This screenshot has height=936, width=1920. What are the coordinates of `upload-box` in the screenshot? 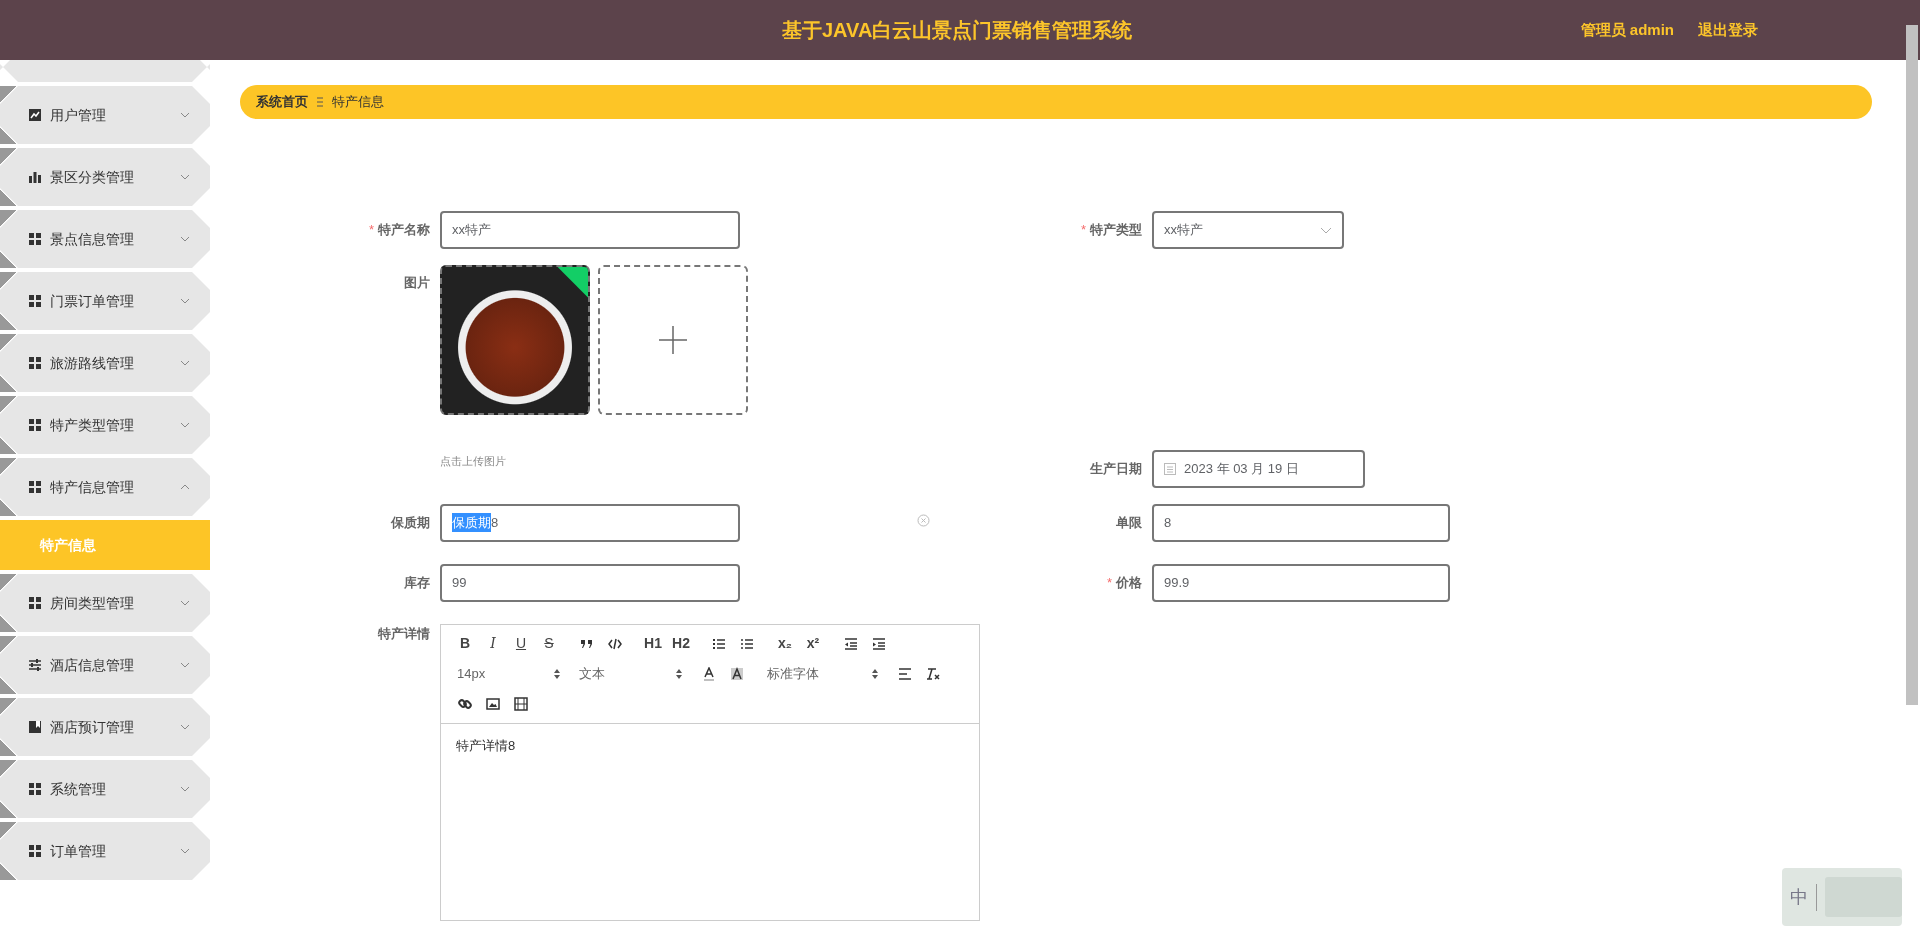 It's located at (673, 340).